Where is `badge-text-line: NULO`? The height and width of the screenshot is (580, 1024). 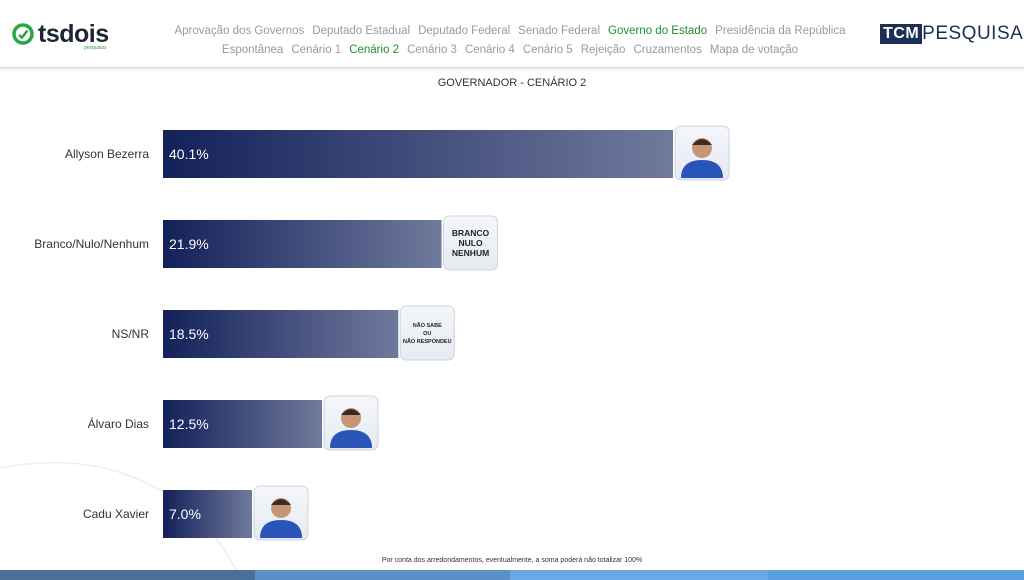
badge-text-line: NULO is located at coordinates (470, 243).